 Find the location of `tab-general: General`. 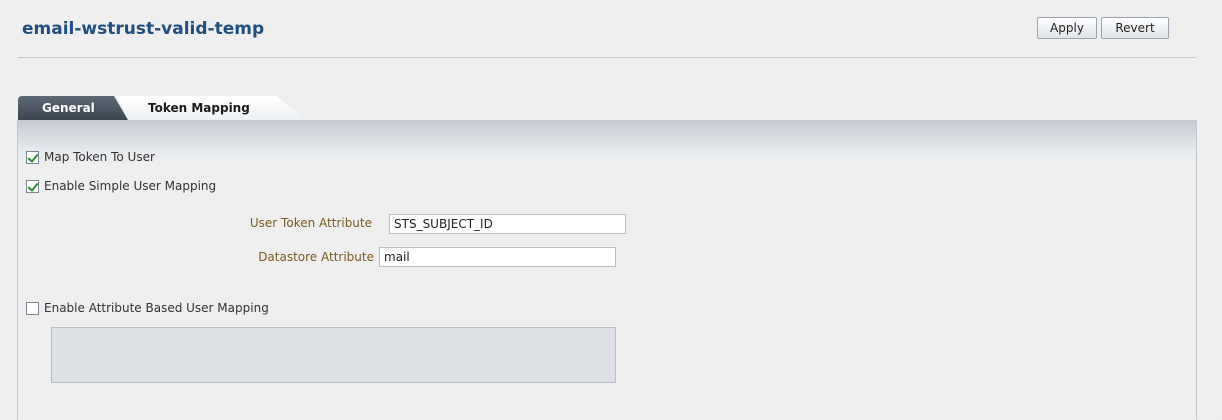

tab-general: General is located at coordinates (73, 108).